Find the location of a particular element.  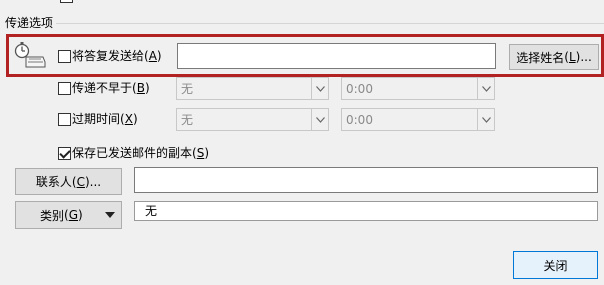

reply-to-input is located at coordinates (336, 56).